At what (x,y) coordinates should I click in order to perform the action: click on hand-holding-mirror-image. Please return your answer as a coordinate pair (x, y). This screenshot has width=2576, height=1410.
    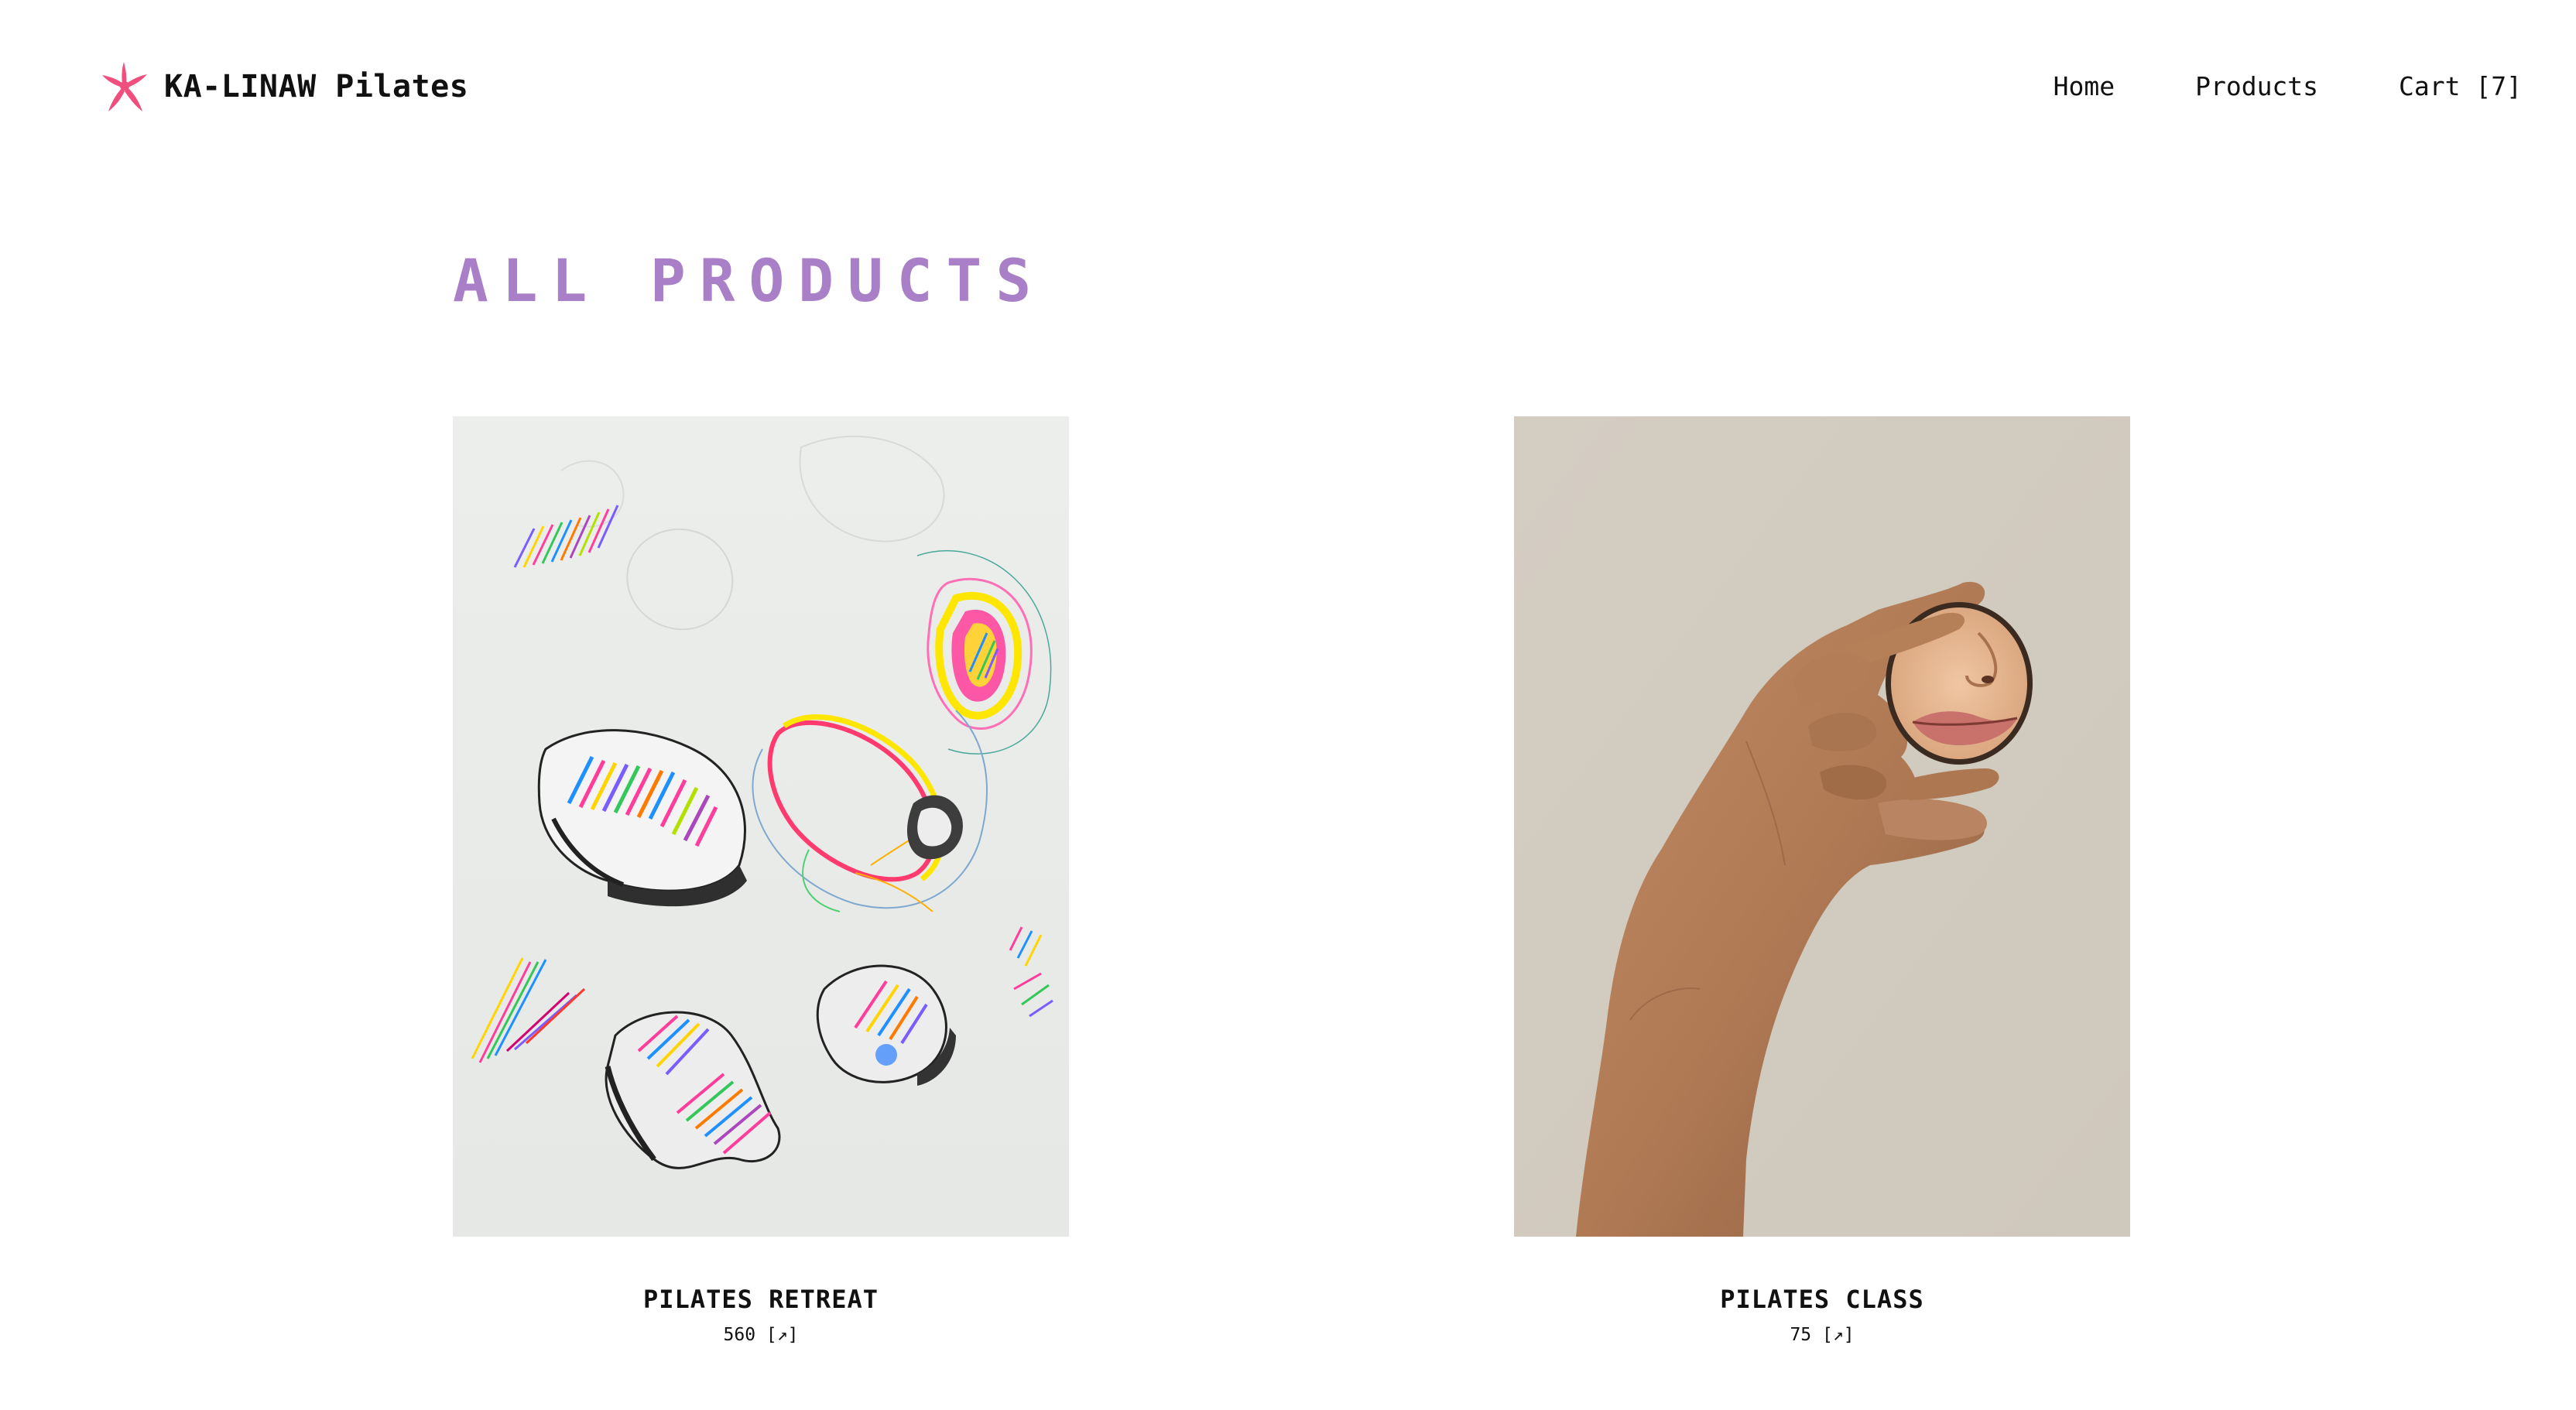
    Looking at the image, I should click on (1822, 826).